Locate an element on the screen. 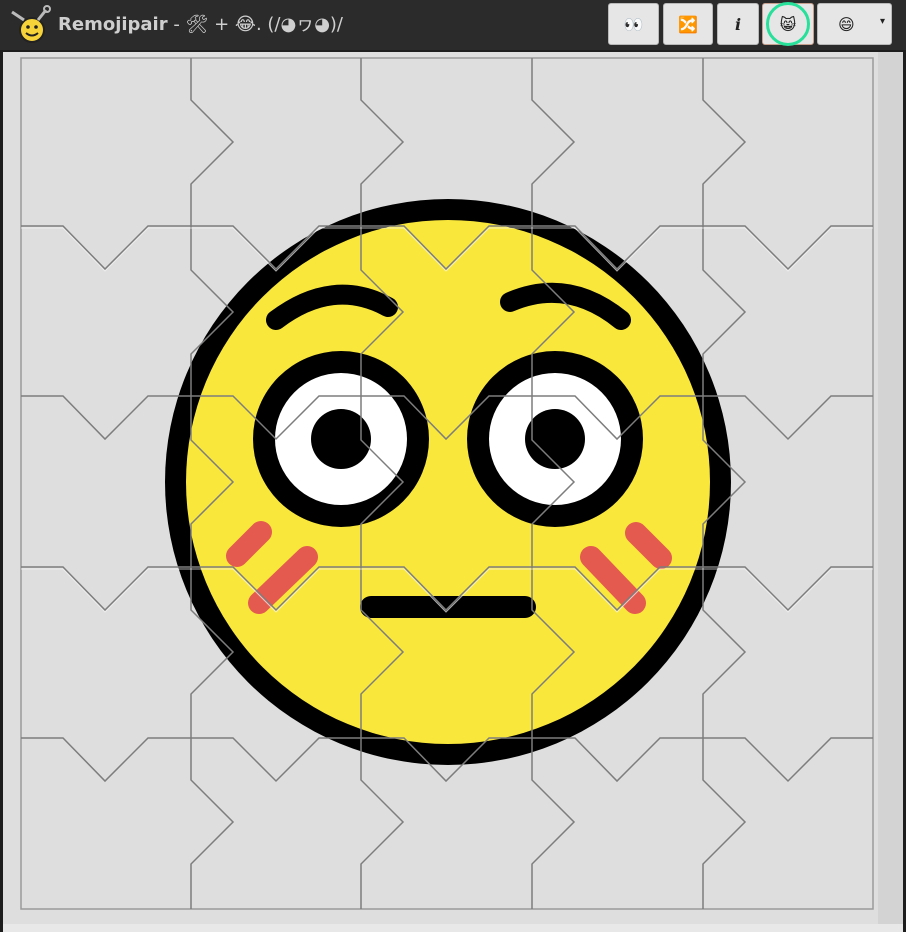  app-subtitle: - 🛠 + 😂. (/◕ヮ◕)/ is located at coordinates (255, 24).